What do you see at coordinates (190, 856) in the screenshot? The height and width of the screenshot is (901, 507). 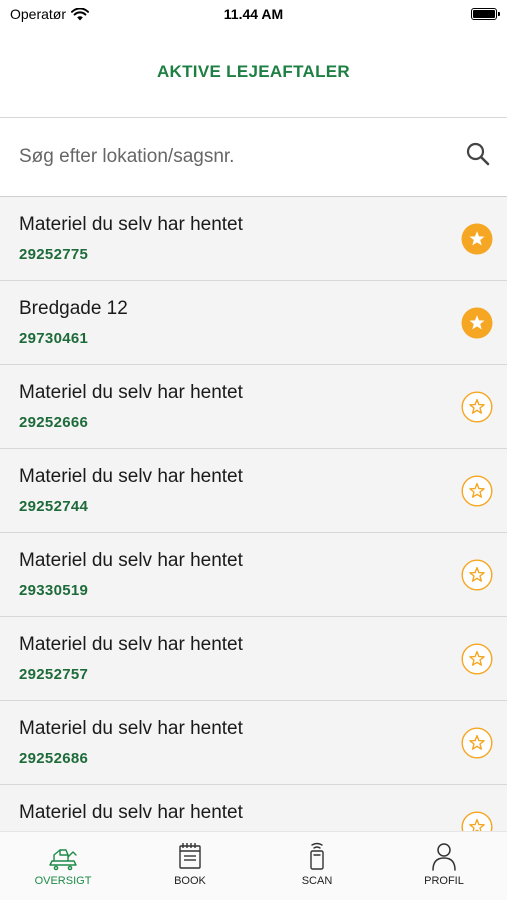 I see `notebook-icon` at bounding box center [190, 856].